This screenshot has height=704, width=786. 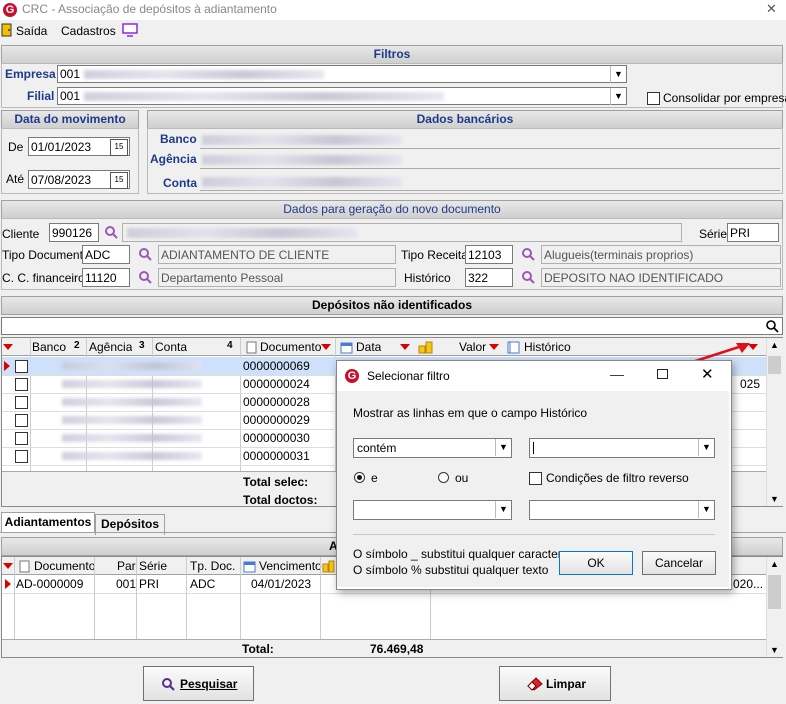 I want to click on conta-field, so click(x=490, y=182).